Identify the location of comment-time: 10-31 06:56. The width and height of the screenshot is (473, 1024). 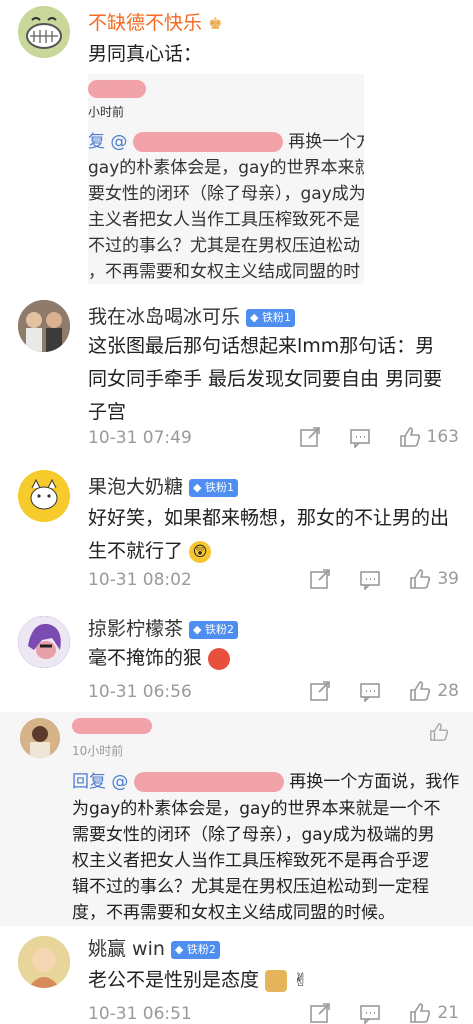
(140, 692).